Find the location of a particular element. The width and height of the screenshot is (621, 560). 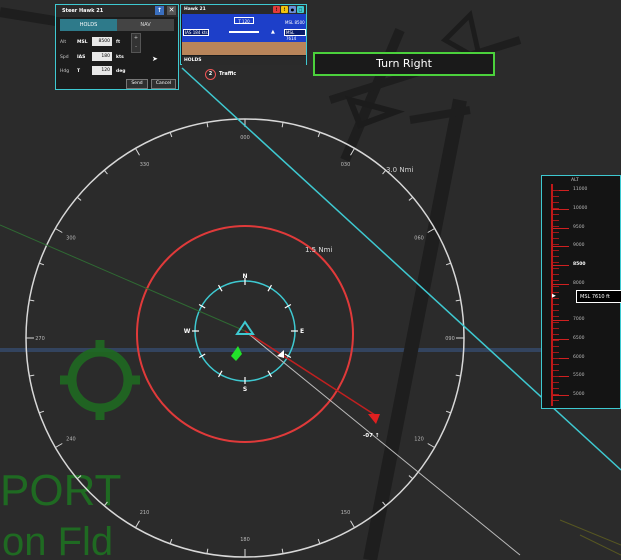

tab-holds: HOLDS is located at coordinates (88, 25).